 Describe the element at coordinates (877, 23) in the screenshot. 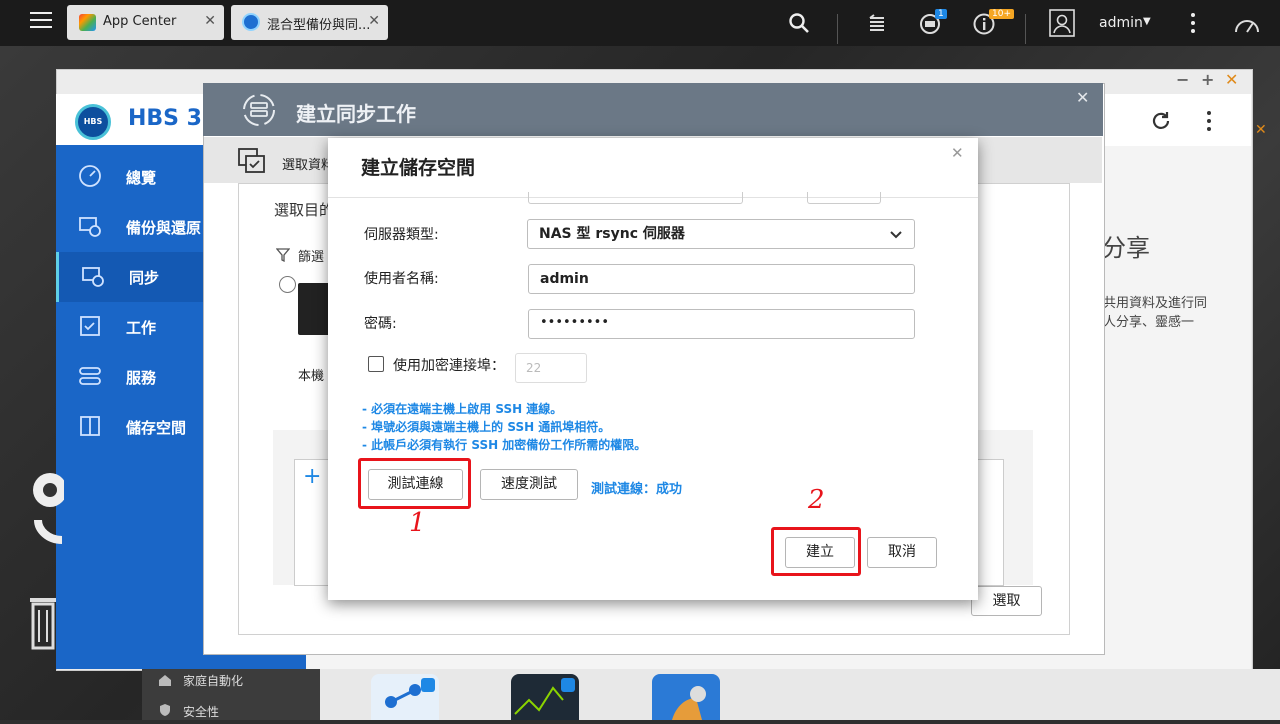

I see `stack-icon` at that location.